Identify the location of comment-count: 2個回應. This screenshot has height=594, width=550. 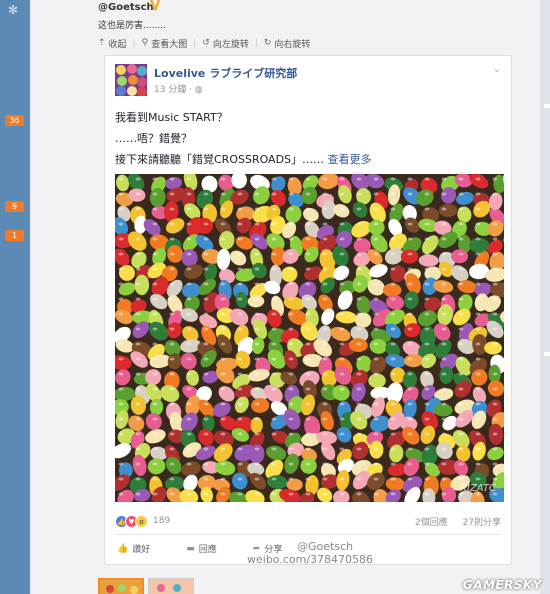
(431, 523).